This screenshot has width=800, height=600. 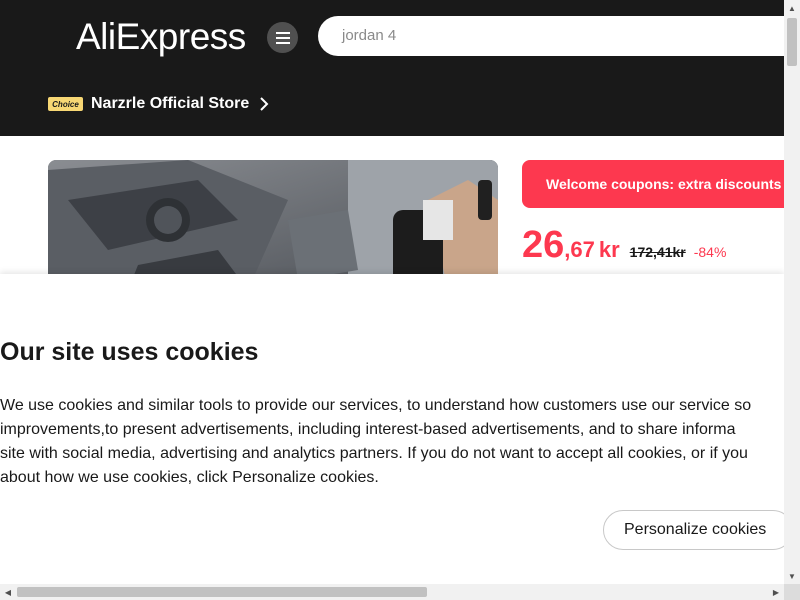 What do you see at coordinates (543, 245) in the screenshot?
I see `price-integer: 26` at bounding box center [543, 245].